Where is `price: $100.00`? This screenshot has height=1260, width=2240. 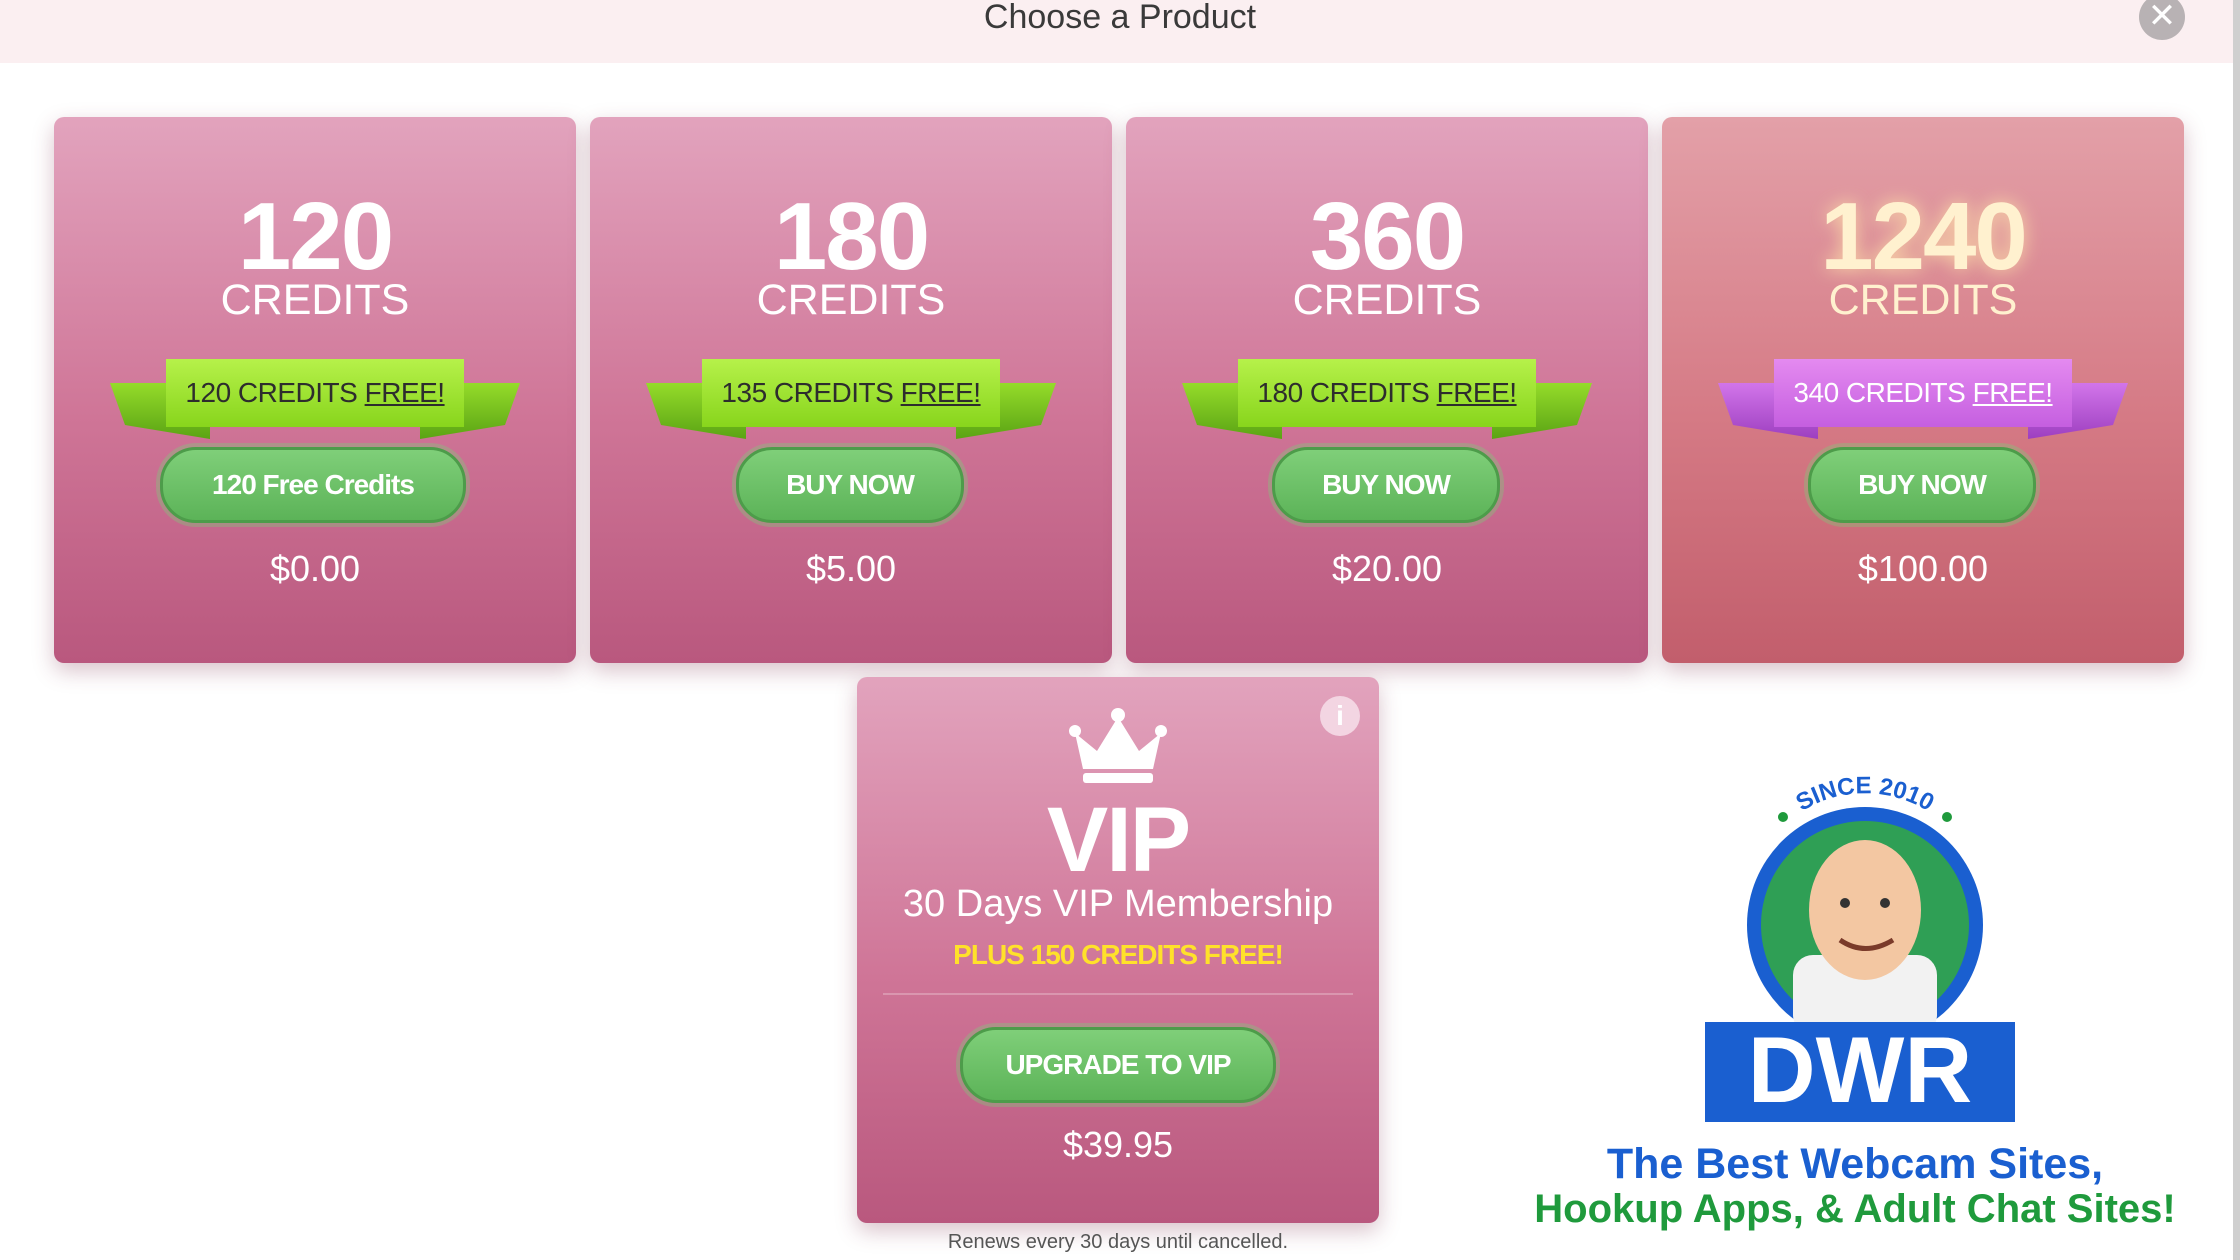
price: $100.00 is located at coordinates (1923, 568).